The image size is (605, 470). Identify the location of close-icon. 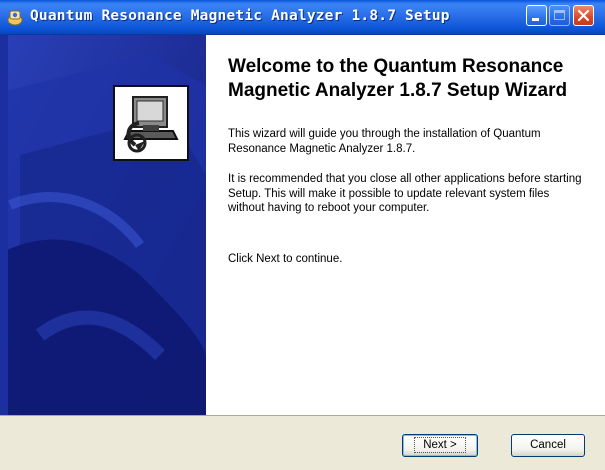
(583, 15).